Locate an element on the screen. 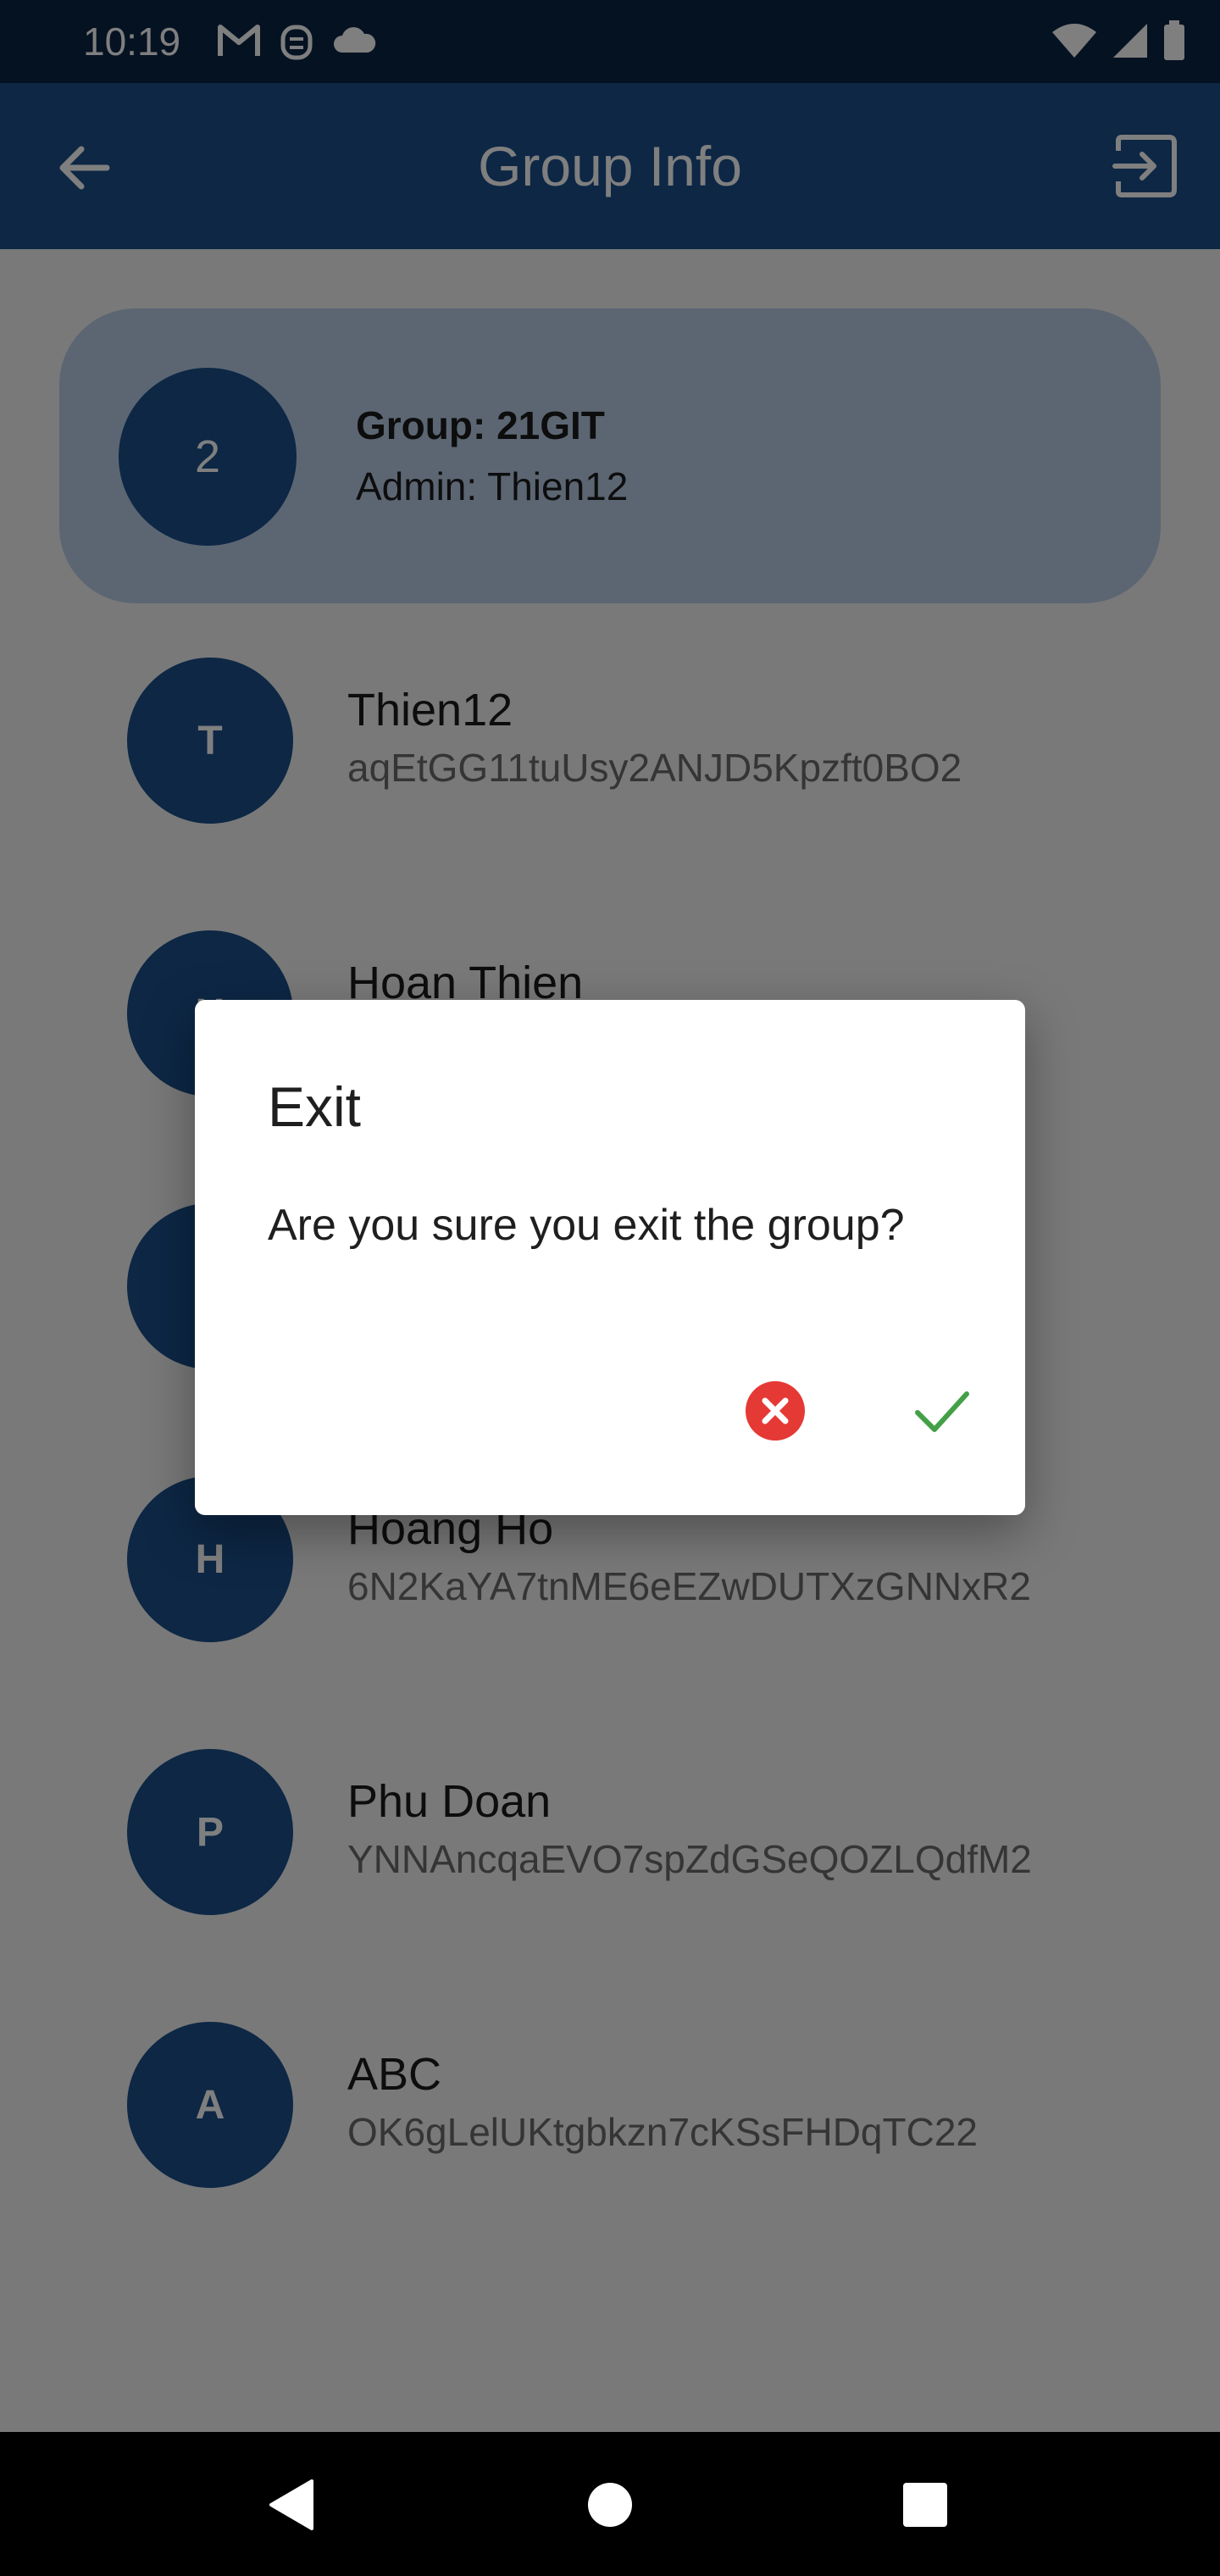 The image size is (1220, 2576). triangle-back-icon is located at coordinates (291, 2504).